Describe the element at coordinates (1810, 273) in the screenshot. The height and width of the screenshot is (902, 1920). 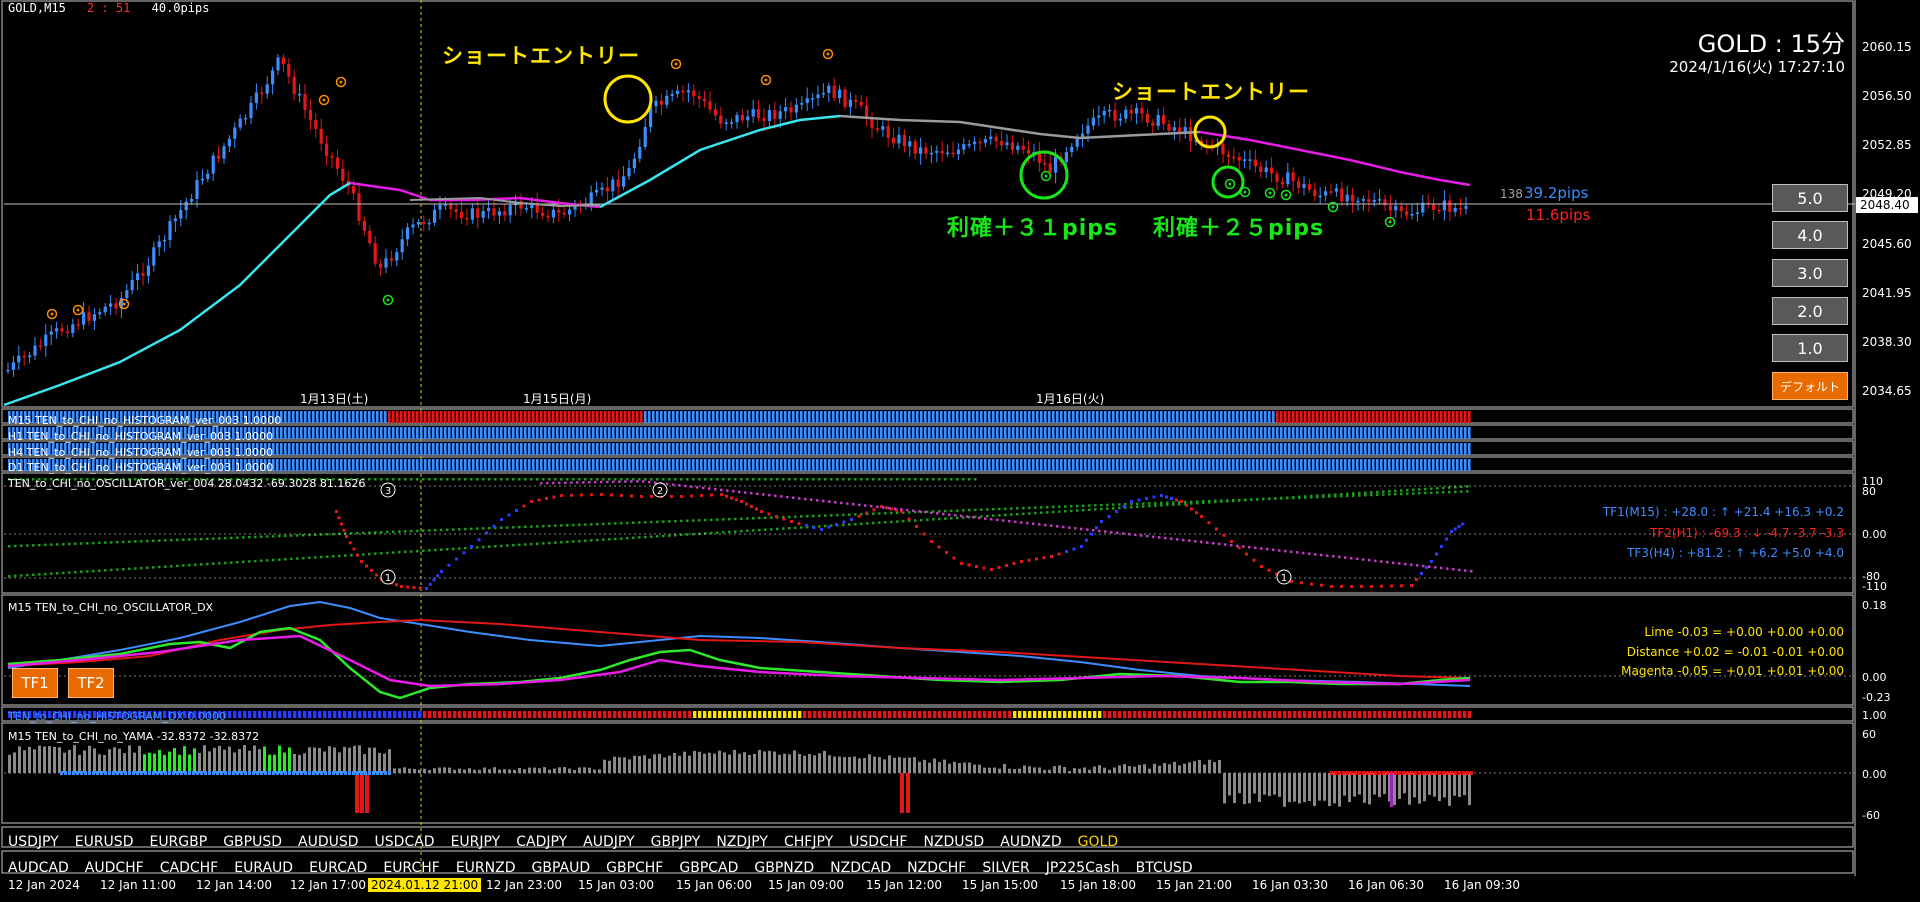
I see `lot-3-button: 3.0` at that location.